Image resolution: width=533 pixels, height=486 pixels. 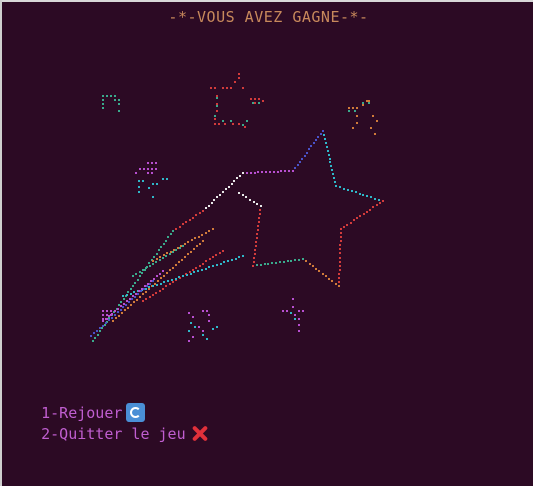 I want to click on menu-item-quit: 2-Quitter le jeu, so click(x=107, y=433).